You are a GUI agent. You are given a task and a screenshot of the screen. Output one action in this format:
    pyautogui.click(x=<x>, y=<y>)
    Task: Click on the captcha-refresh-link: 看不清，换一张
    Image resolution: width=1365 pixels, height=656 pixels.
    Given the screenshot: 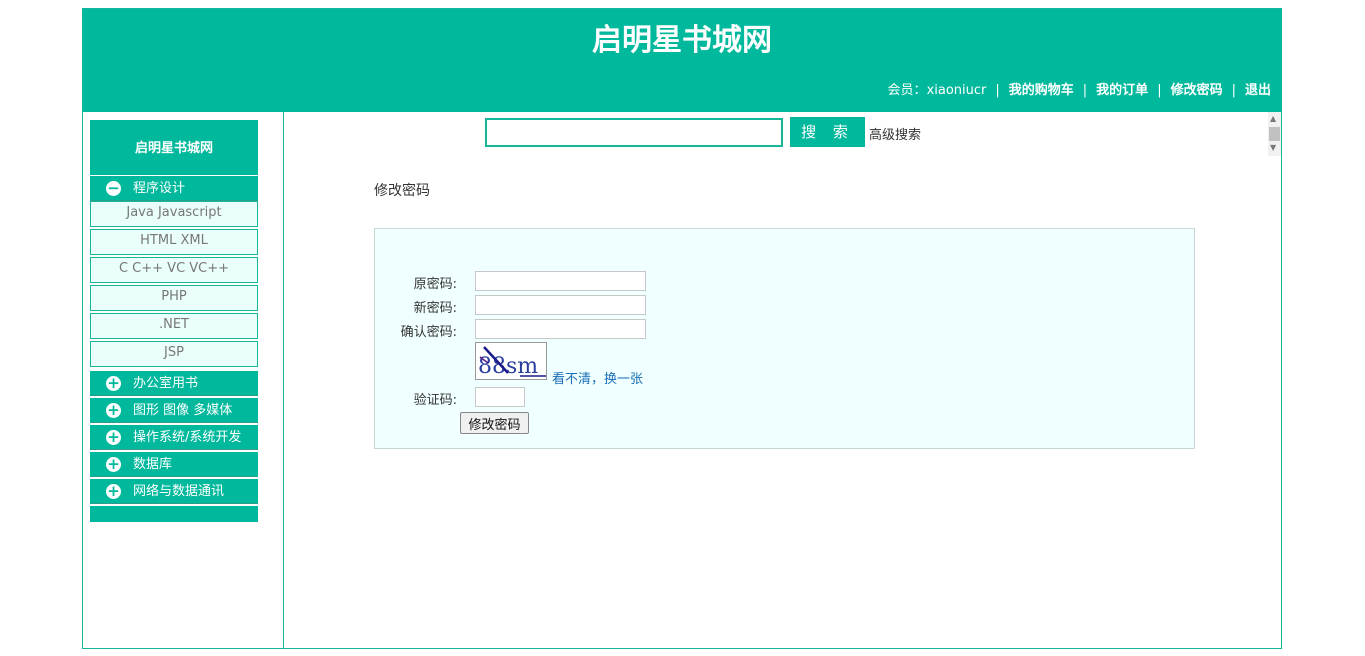 What is the action you would take?
    pyautogui.click(x=597, y=377)
    